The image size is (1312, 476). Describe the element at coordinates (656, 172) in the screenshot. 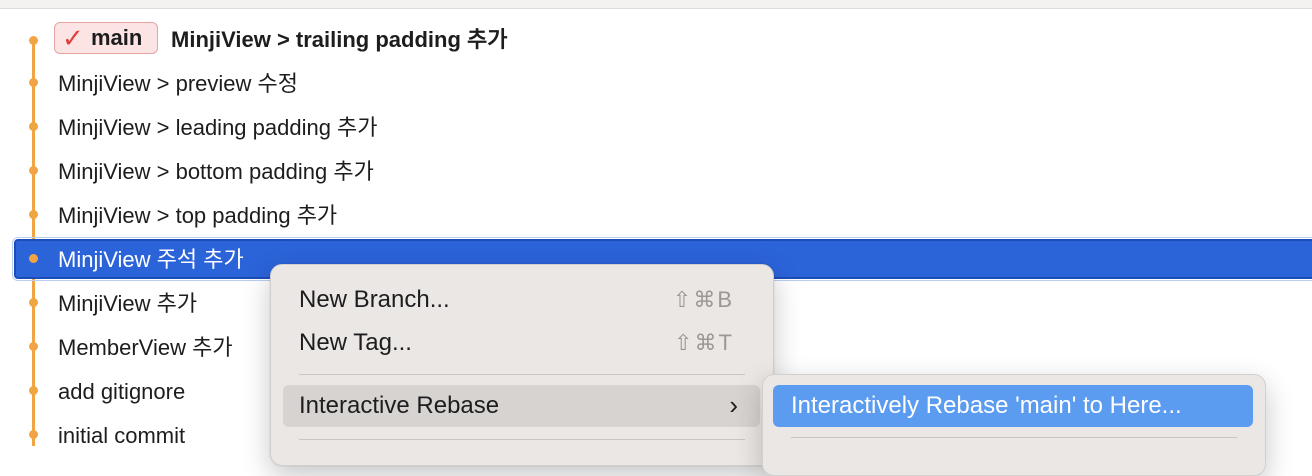

I see `commit-row: MinjiView > bottom padding 추가` at that location.